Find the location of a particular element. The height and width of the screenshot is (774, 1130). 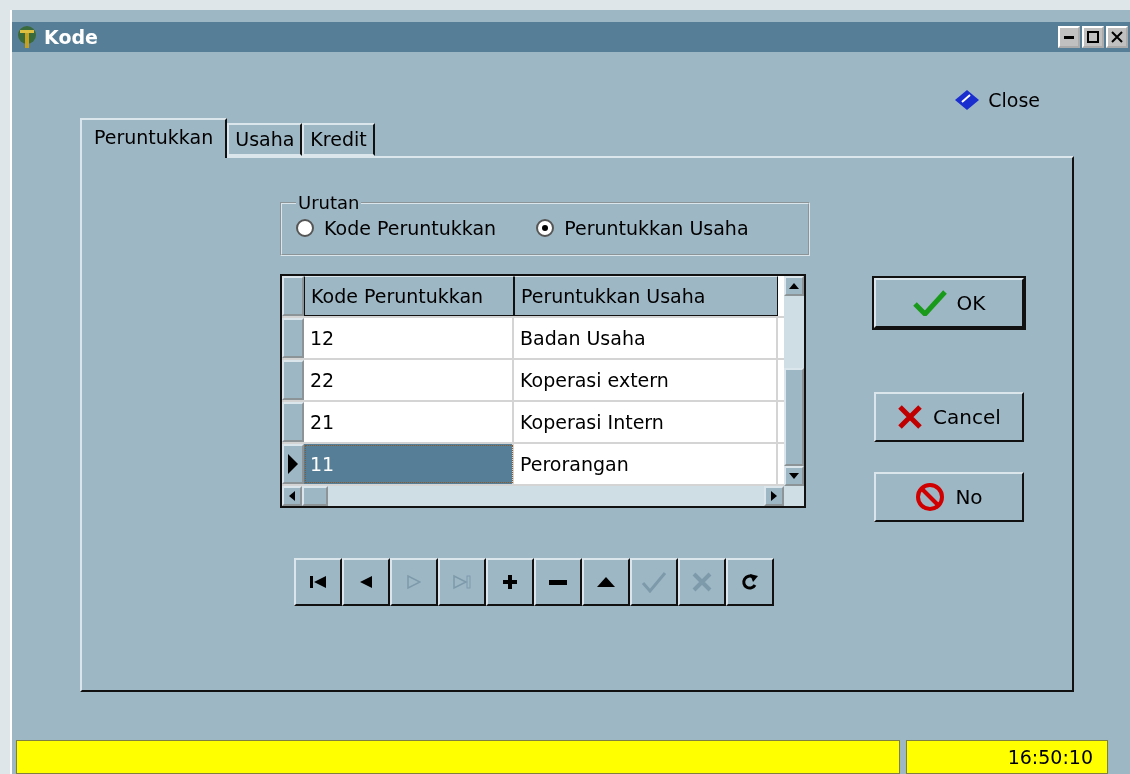

previous-record-icon is located at coordinates (366, 582).